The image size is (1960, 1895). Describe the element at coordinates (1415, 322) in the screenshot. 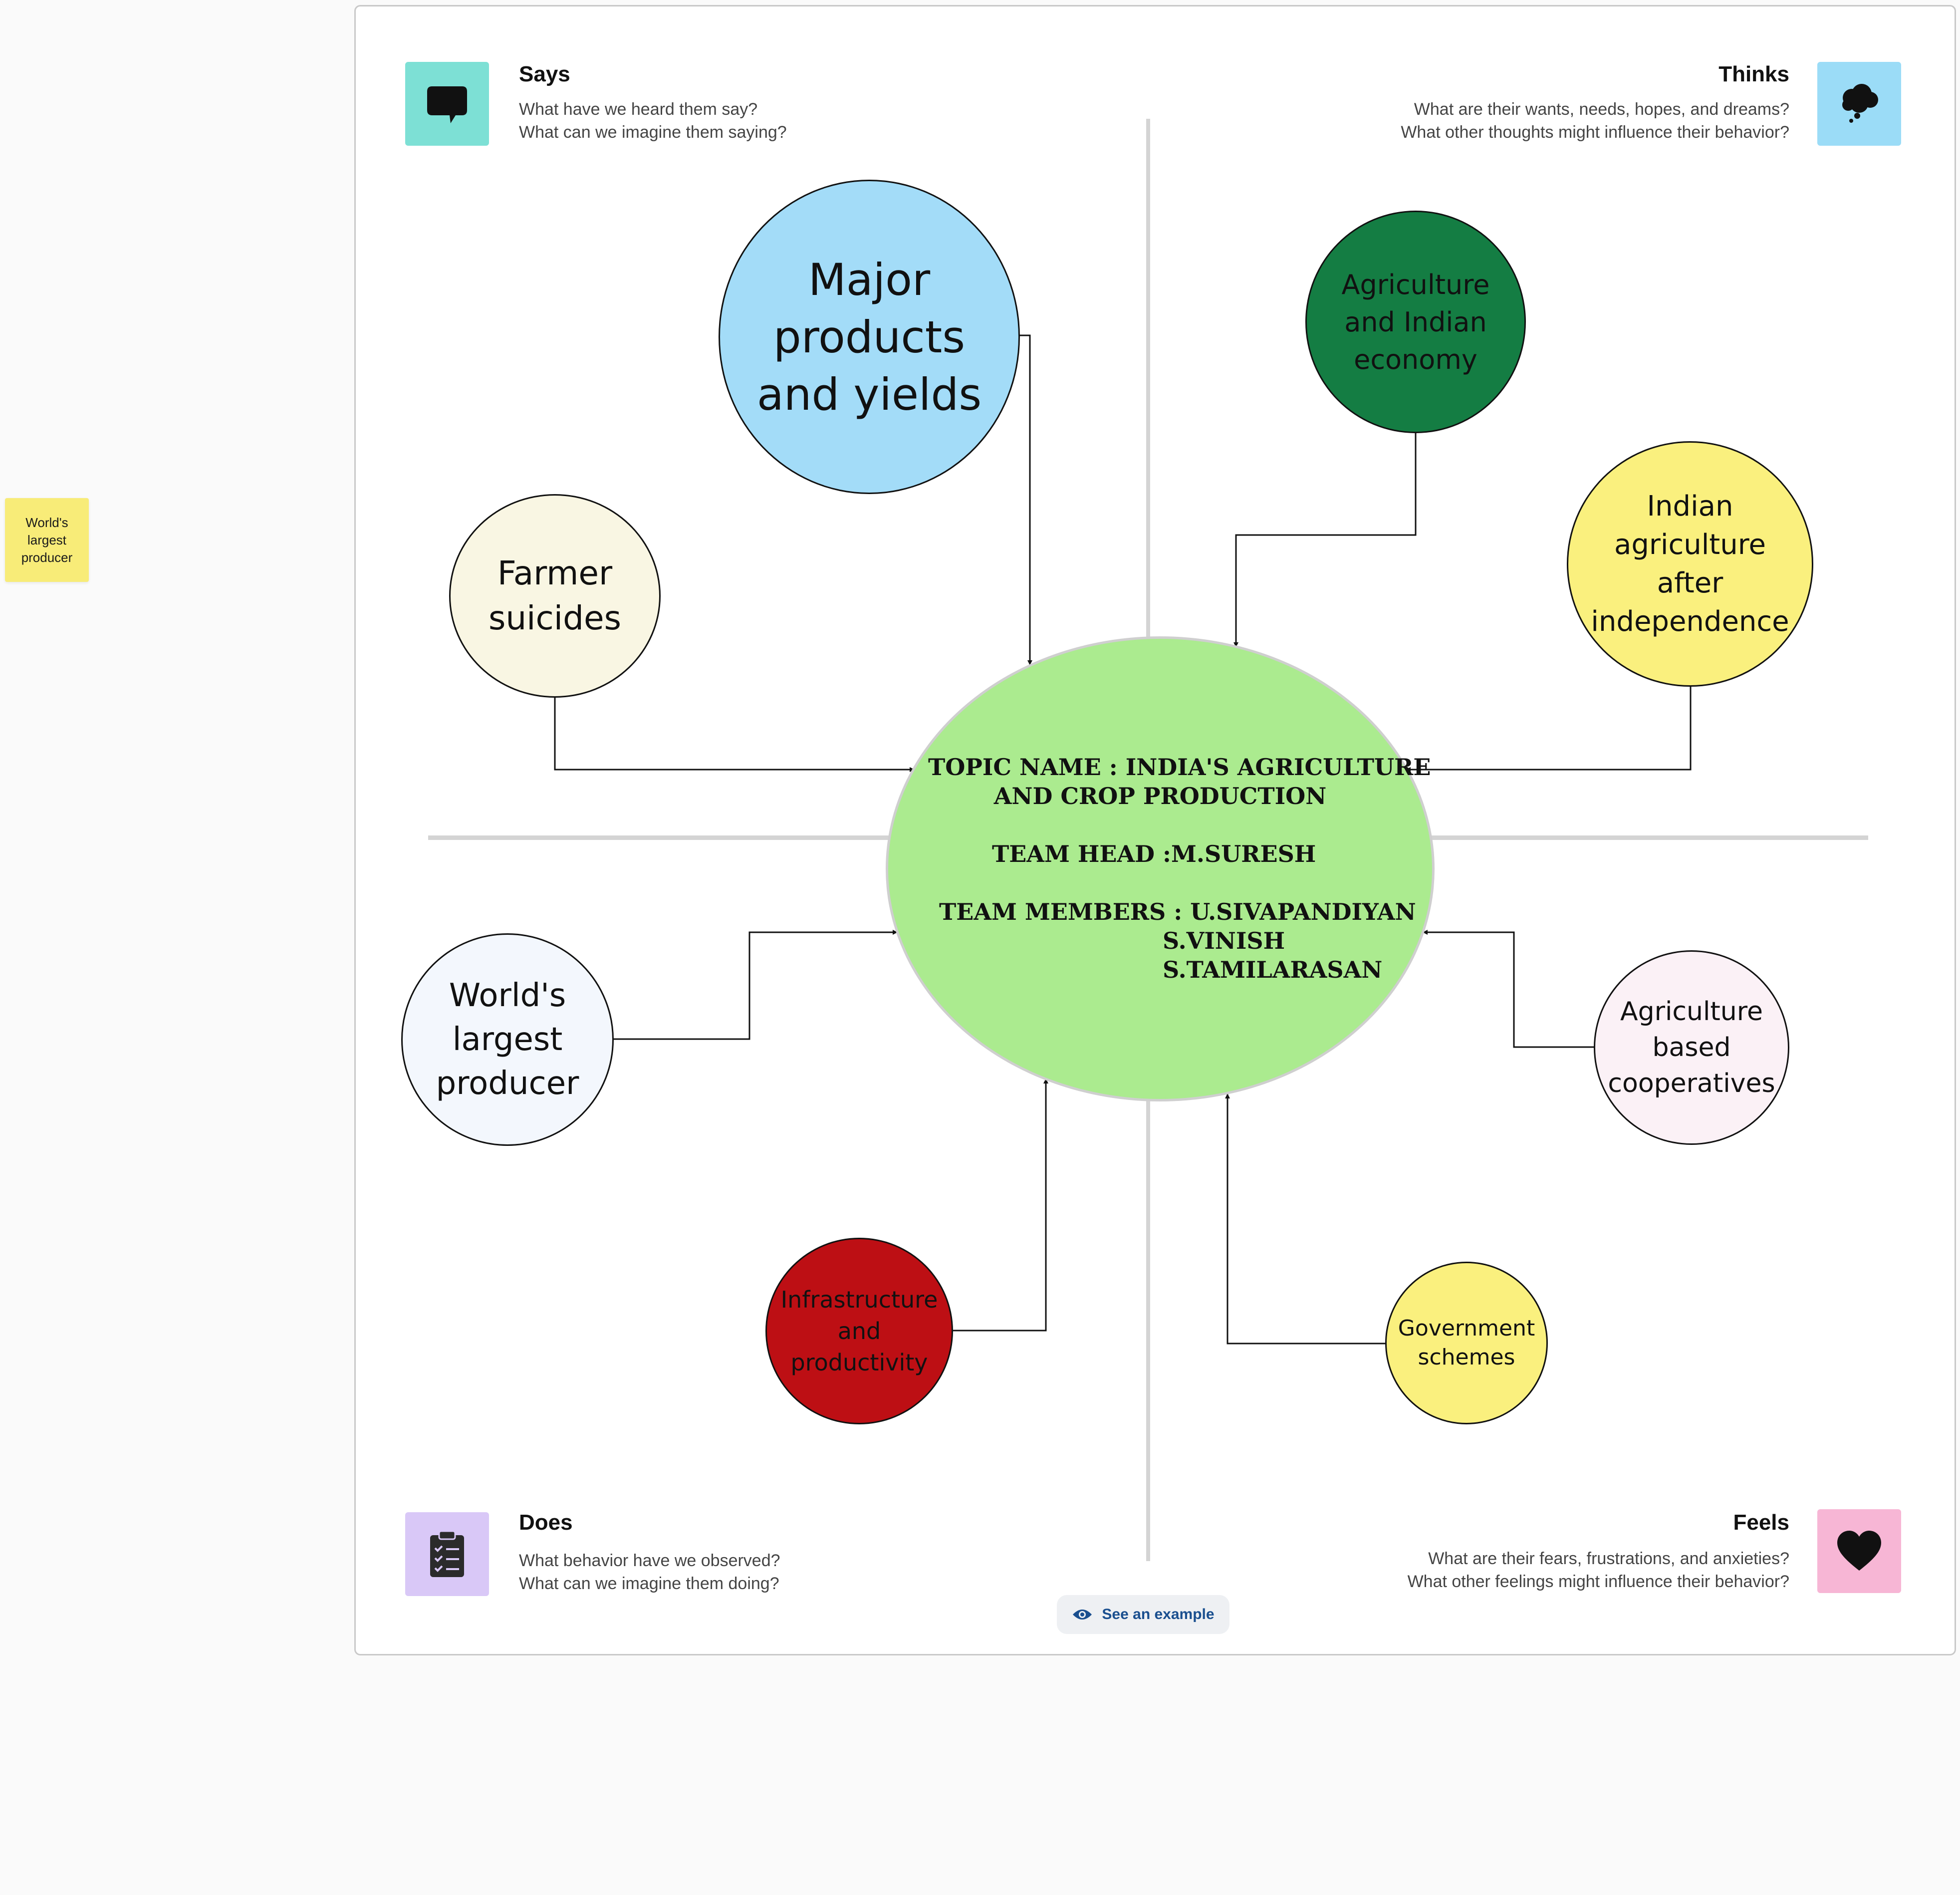

I see `node-agri-economy: Agriculture and Indian economy` at that location.